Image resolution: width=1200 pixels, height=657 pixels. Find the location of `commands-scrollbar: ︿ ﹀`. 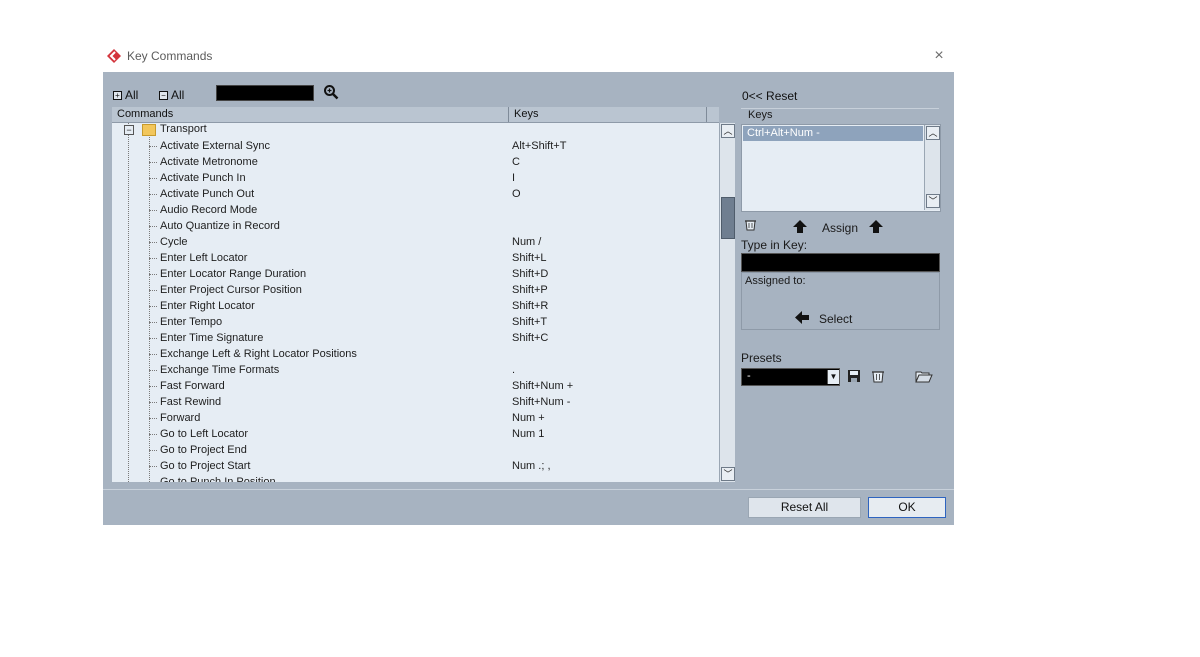

commands-scrollbar: ︿ ﹀ is located at coordinates (727, 302).